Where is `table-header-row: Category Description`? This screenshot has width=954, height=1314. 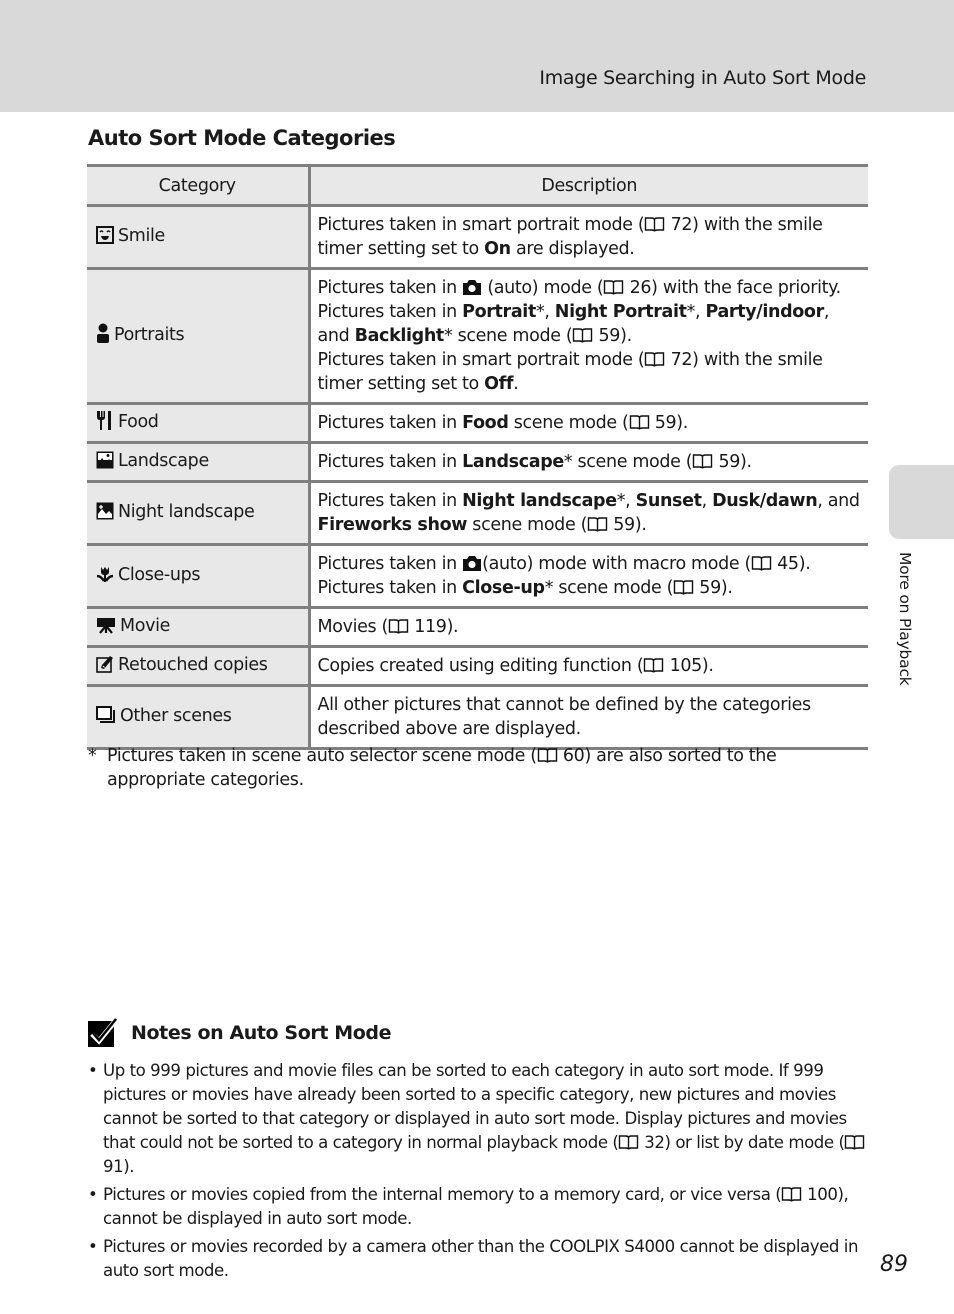 table-header-row: Category Description is located at coordinates (477, 185).